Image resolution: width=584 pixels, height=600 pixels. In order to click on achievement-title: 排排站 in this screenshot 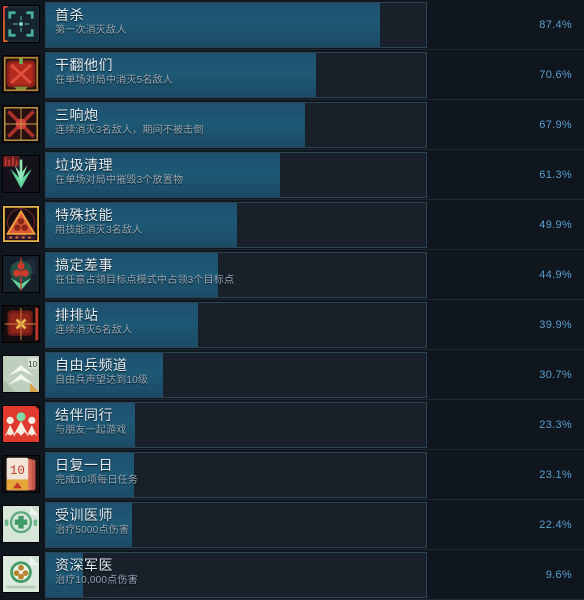, I will do `click(77, 315)`.